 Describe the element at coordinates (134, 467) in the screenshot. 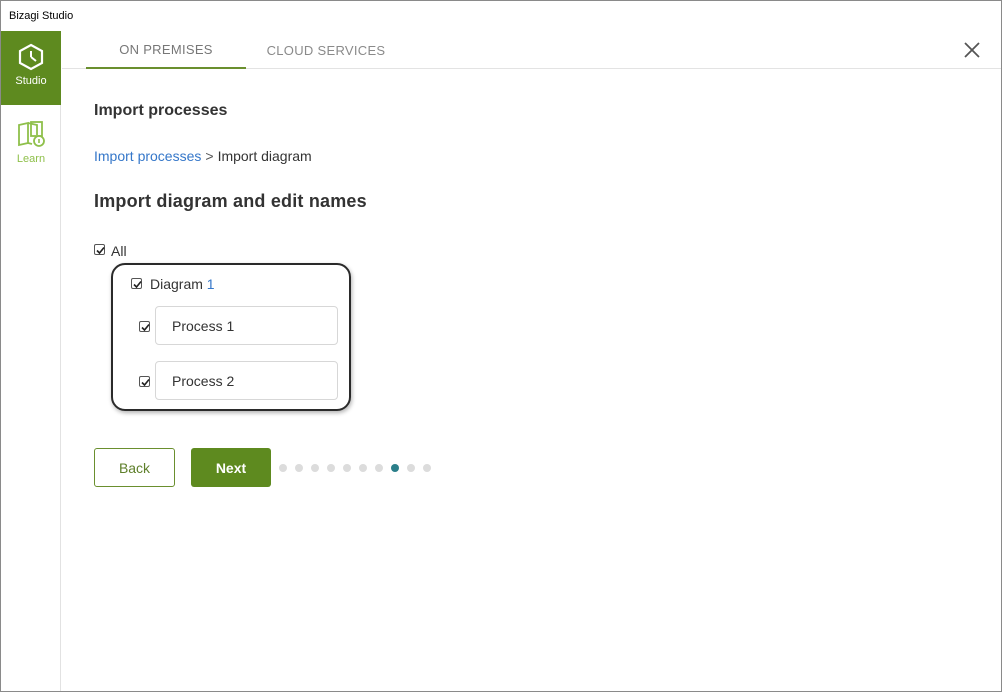

I see `back-button: Back` at that location.